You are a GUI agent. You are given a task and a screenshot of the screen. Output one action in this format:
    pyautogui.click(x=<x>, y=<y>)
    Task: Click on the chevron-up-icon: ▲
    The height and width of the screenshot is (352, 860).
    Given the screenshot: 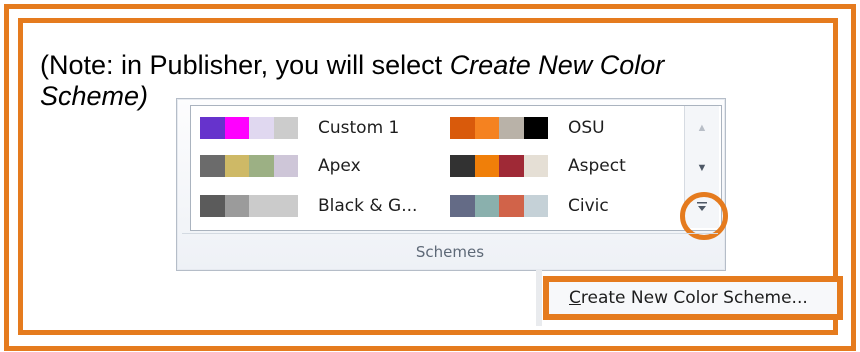 What is the action you would take?
    pyautogui.click(x=702, y=128)
    